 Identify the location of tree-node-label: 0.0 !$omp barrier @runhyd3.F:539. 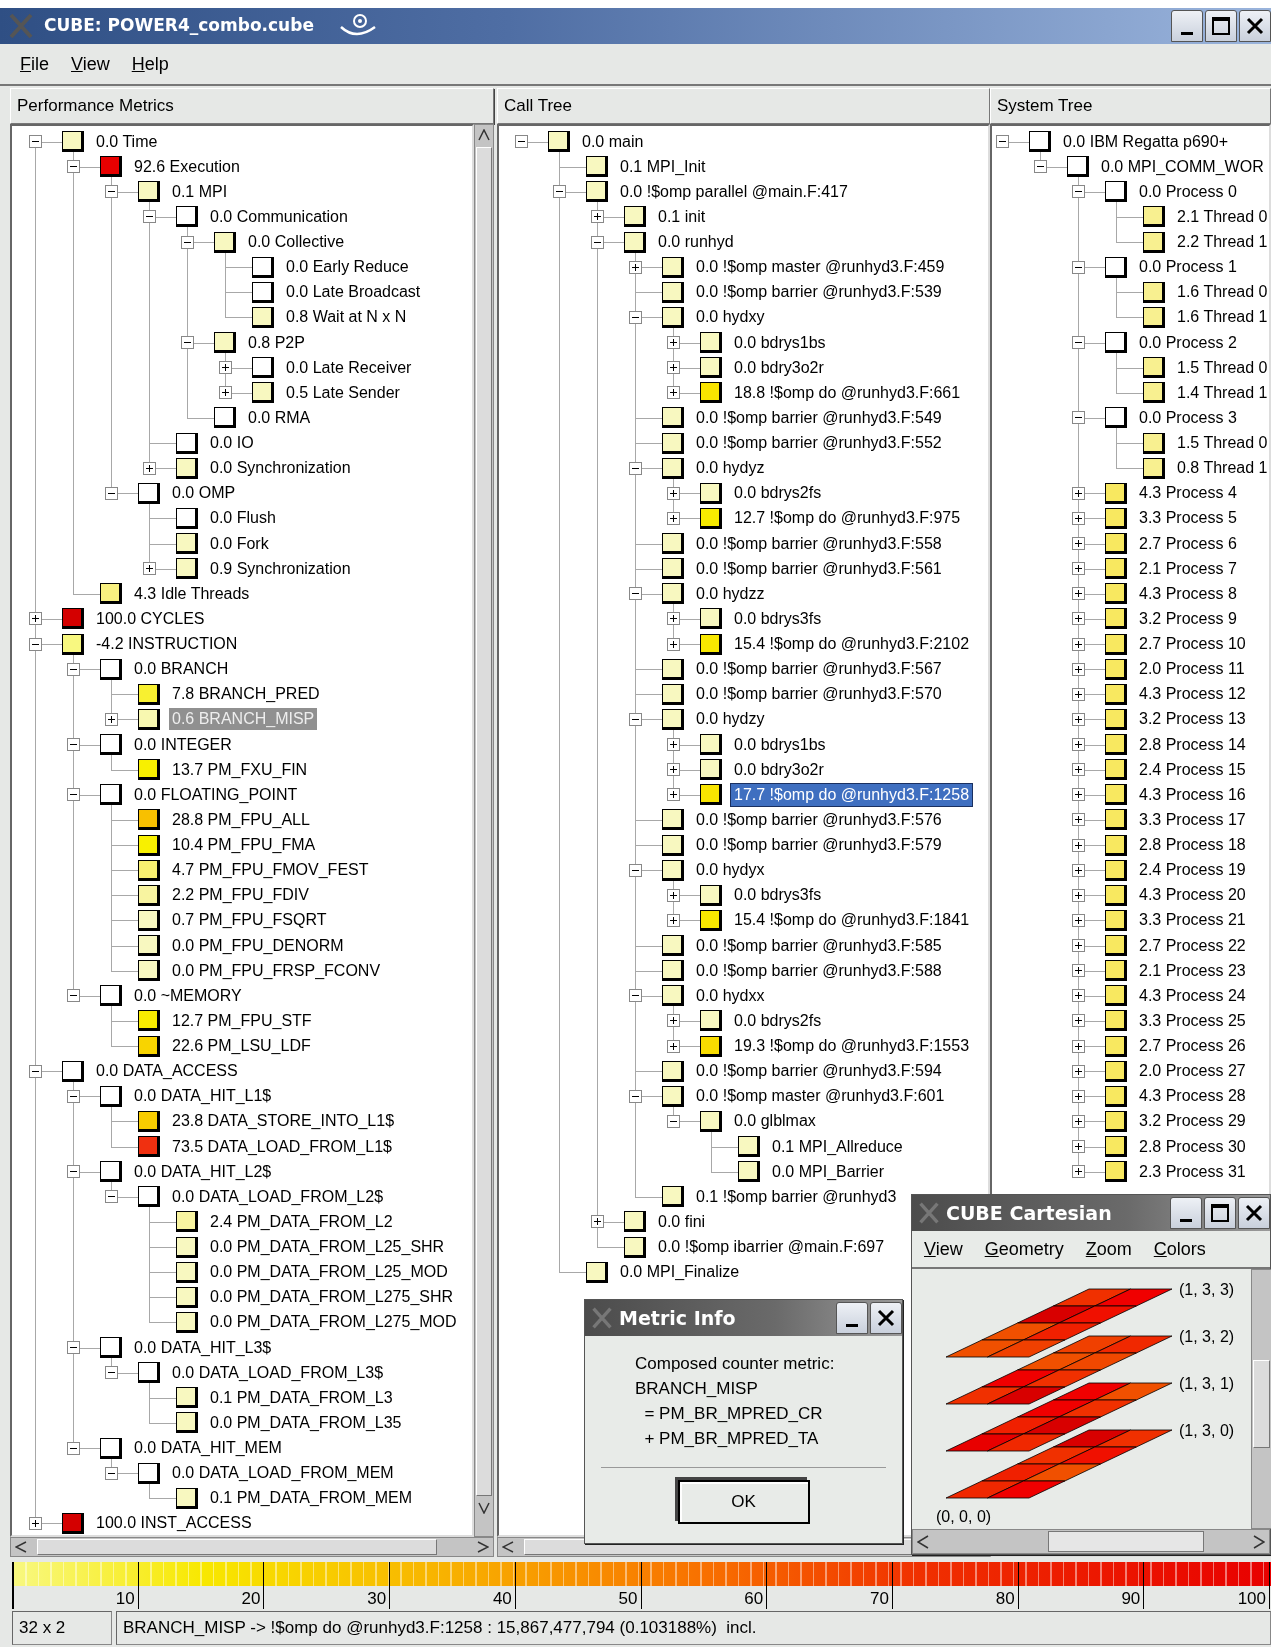
(819, 292).